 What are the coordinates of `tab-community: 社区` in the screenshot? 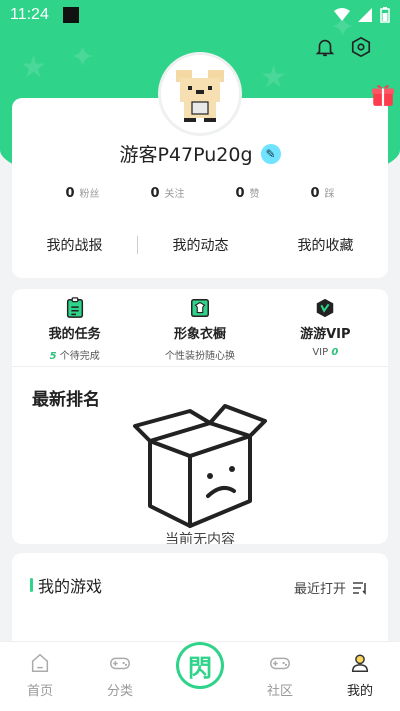 It's located at (280, 676).